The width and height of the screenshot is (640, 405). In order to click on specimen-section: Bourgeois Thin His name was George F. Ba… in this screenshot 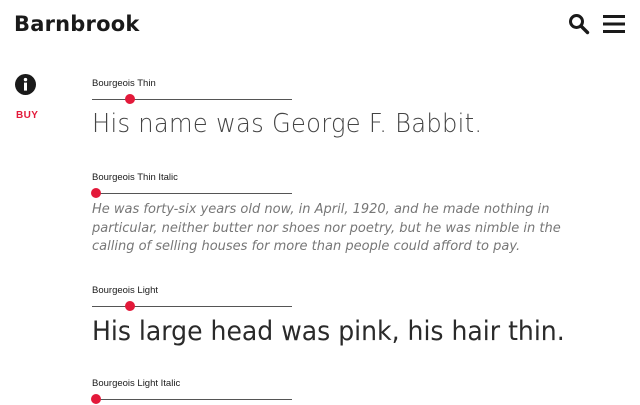, I will do `click(356, 108)`.